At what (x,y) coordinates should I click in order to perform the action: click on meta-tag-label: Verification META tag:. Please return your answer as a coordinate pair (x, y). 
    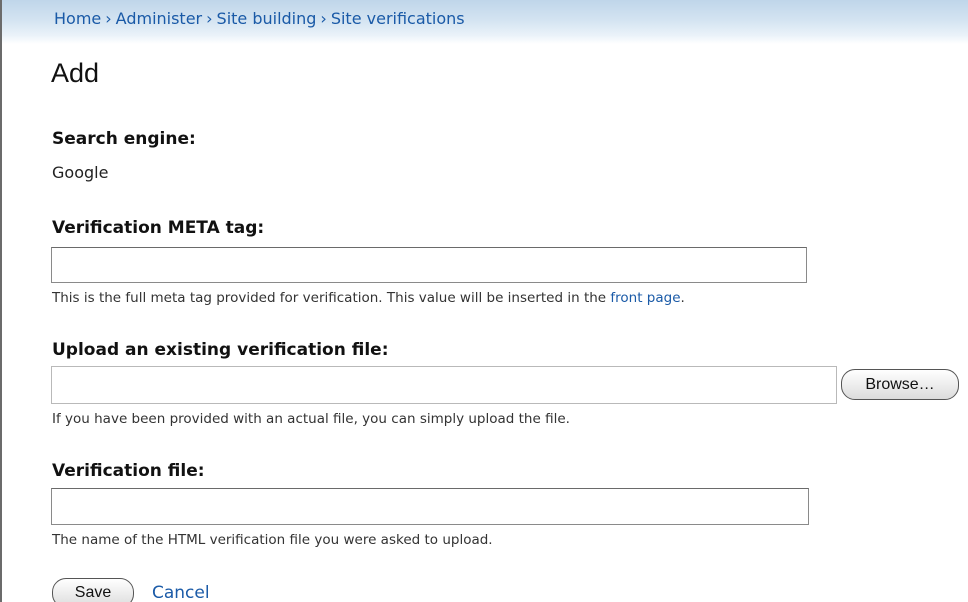
    Looking at the image, I should click on (158, 228).